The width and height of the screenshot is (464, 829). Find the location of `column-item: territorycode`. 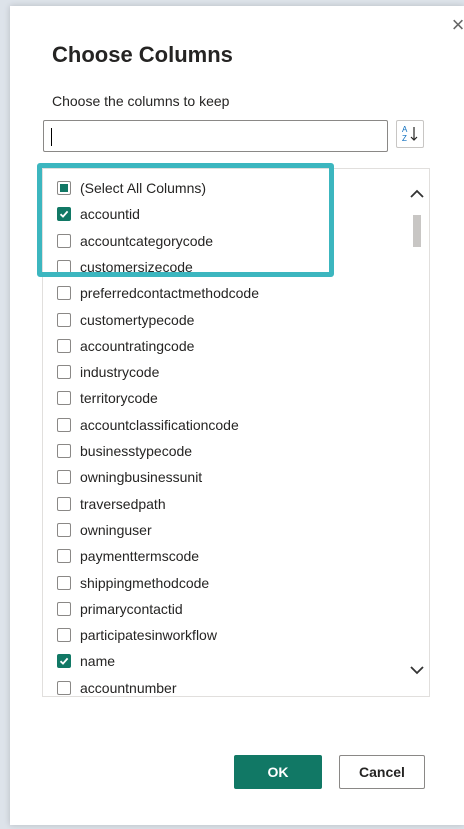

column-item: territorycode is located at coordinates (107, 398).